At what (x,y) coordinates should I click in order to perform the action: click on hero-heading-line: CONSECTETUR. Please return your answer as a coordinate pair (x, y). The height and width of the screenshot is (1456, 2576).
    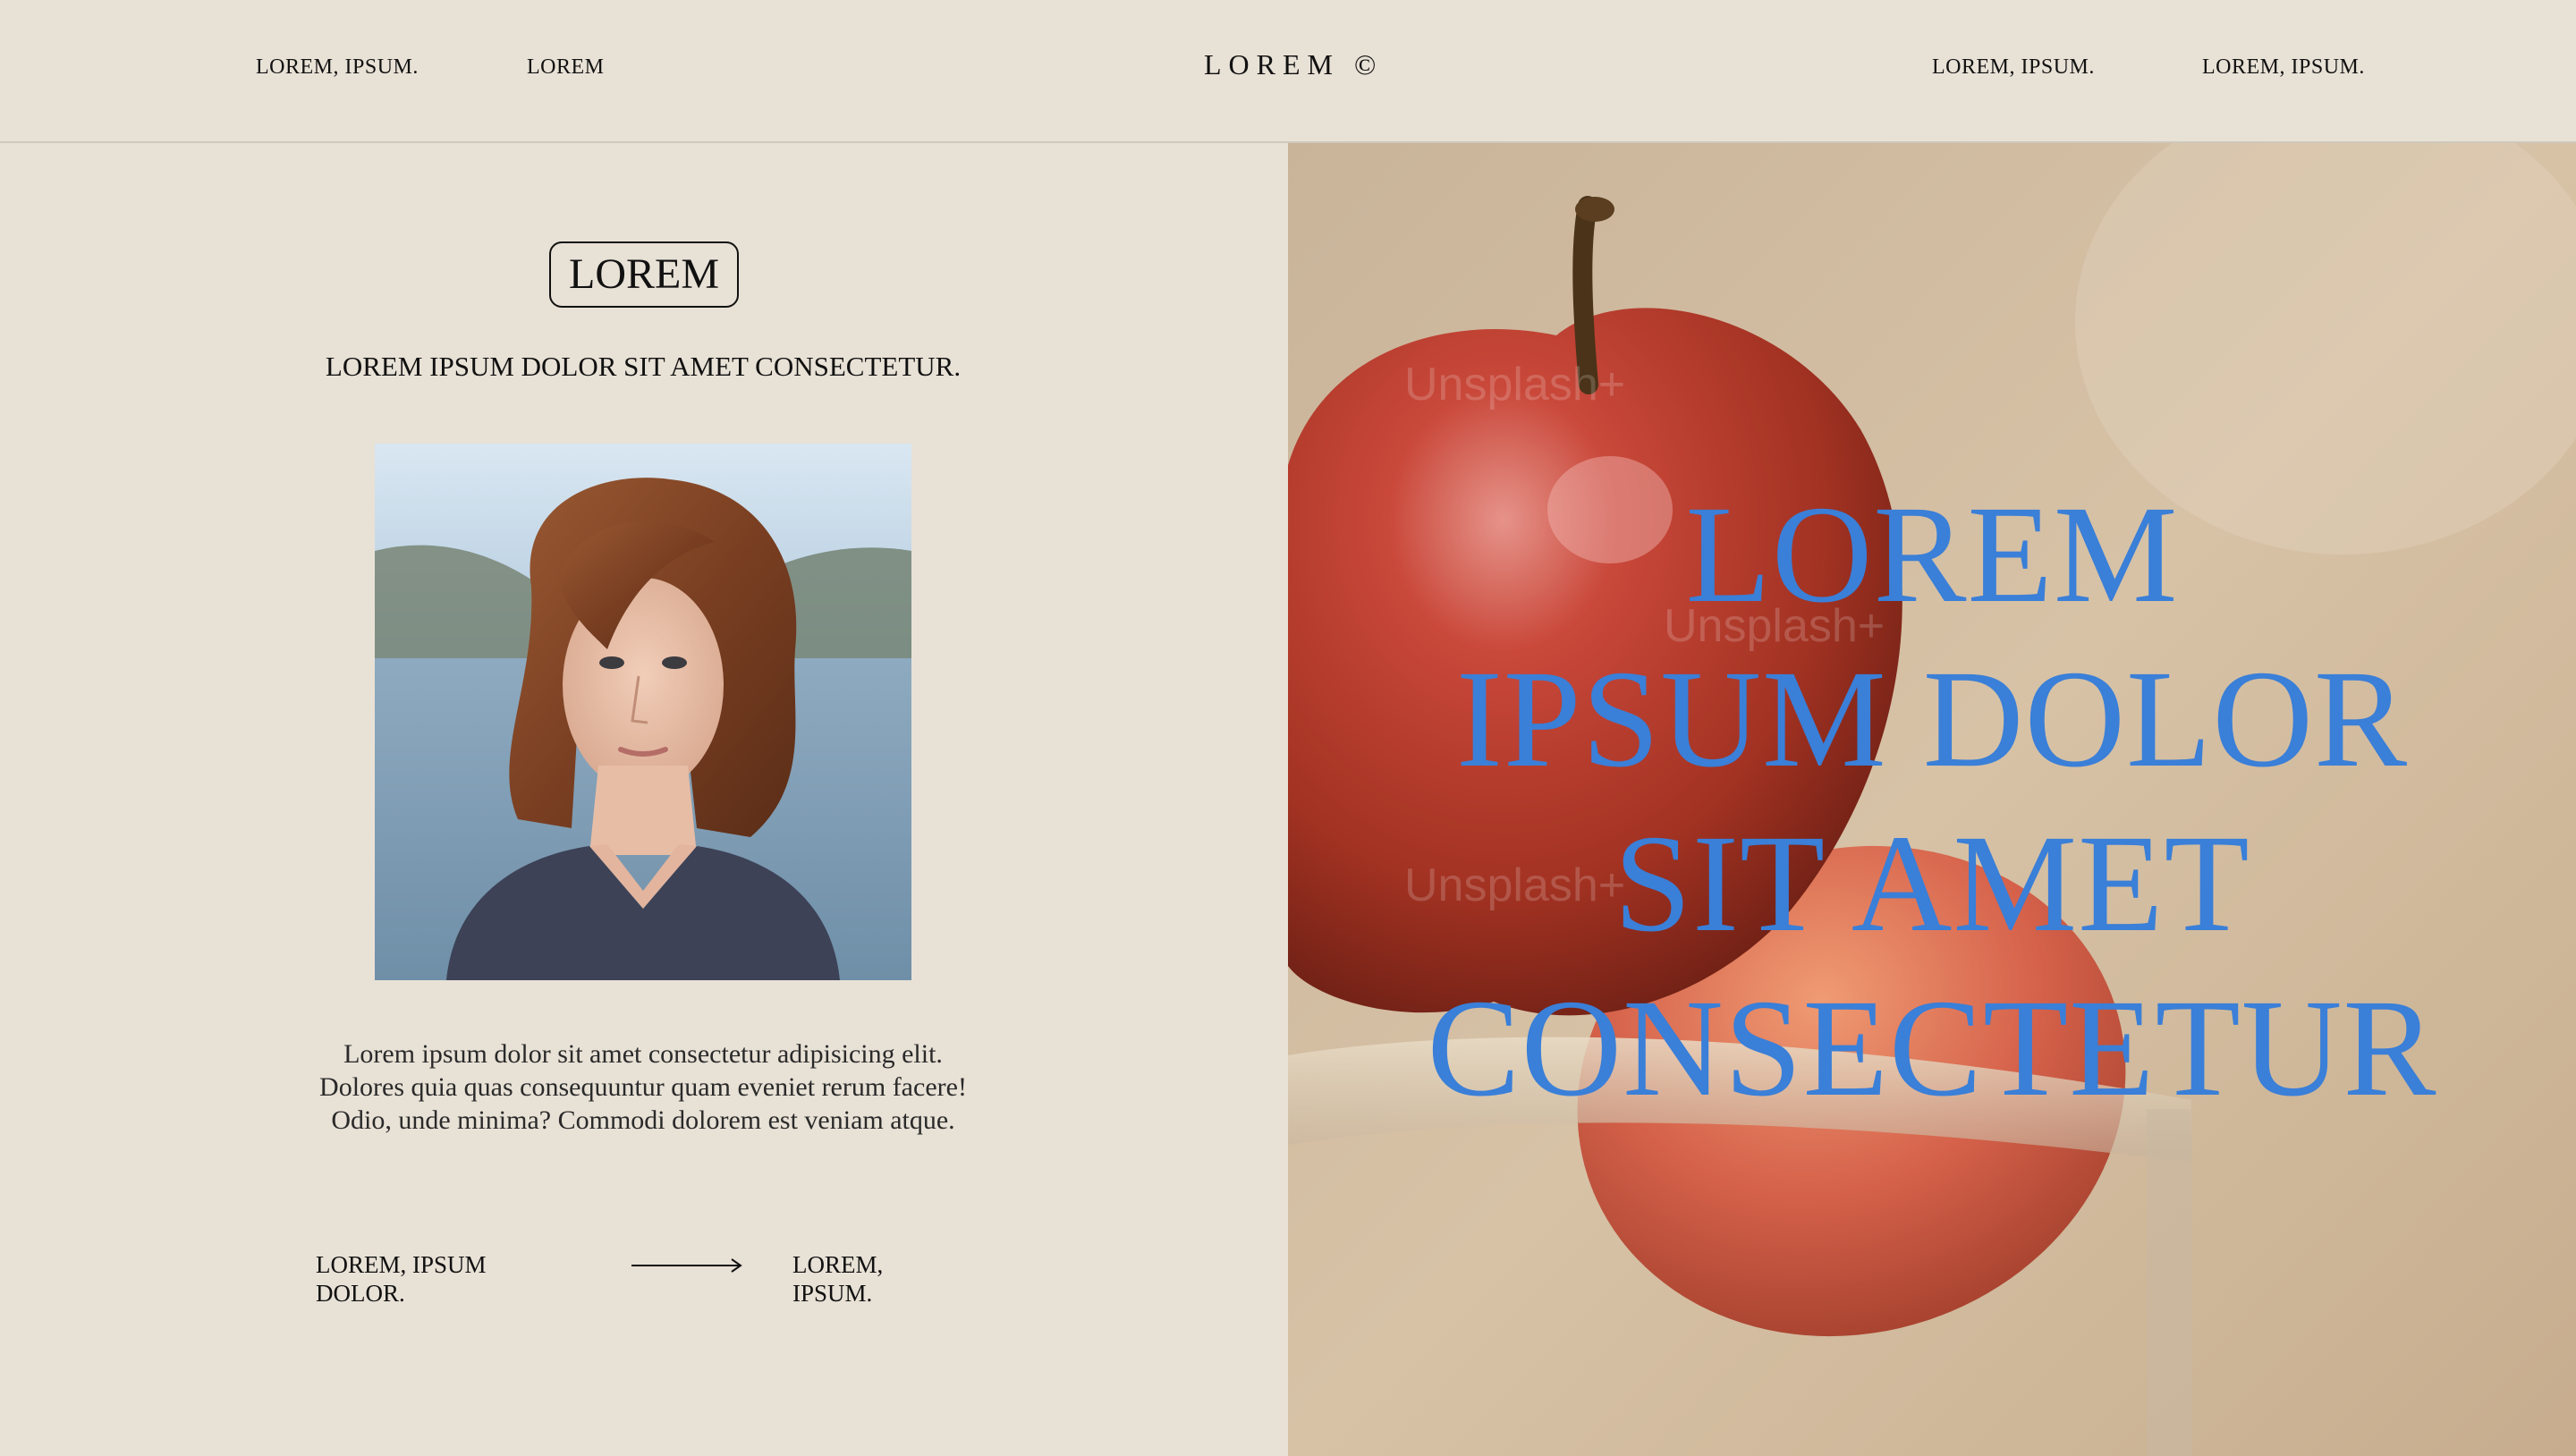
    Looking at the image, I should click on (1932, 1047).